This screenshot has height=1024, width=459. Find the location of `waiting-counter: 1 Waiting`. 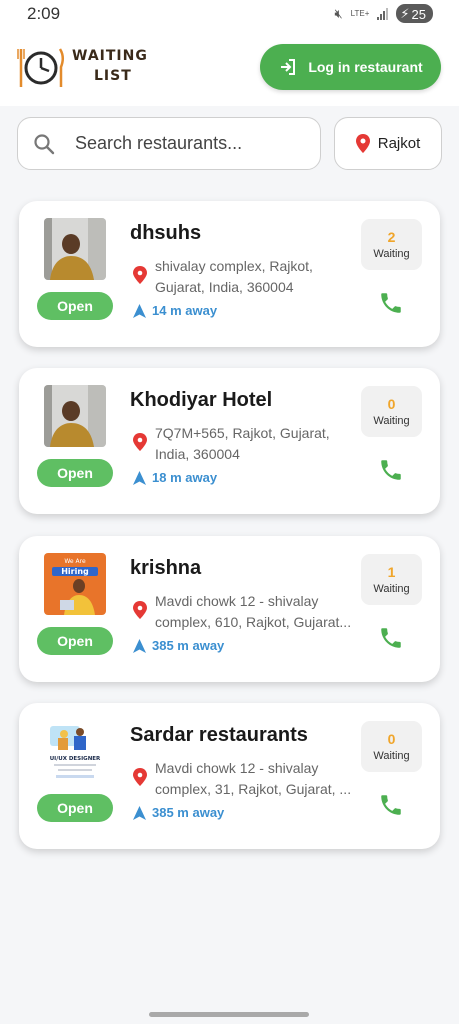

waiting-counter: 1 Waiting is located at coordinates (391, 579).